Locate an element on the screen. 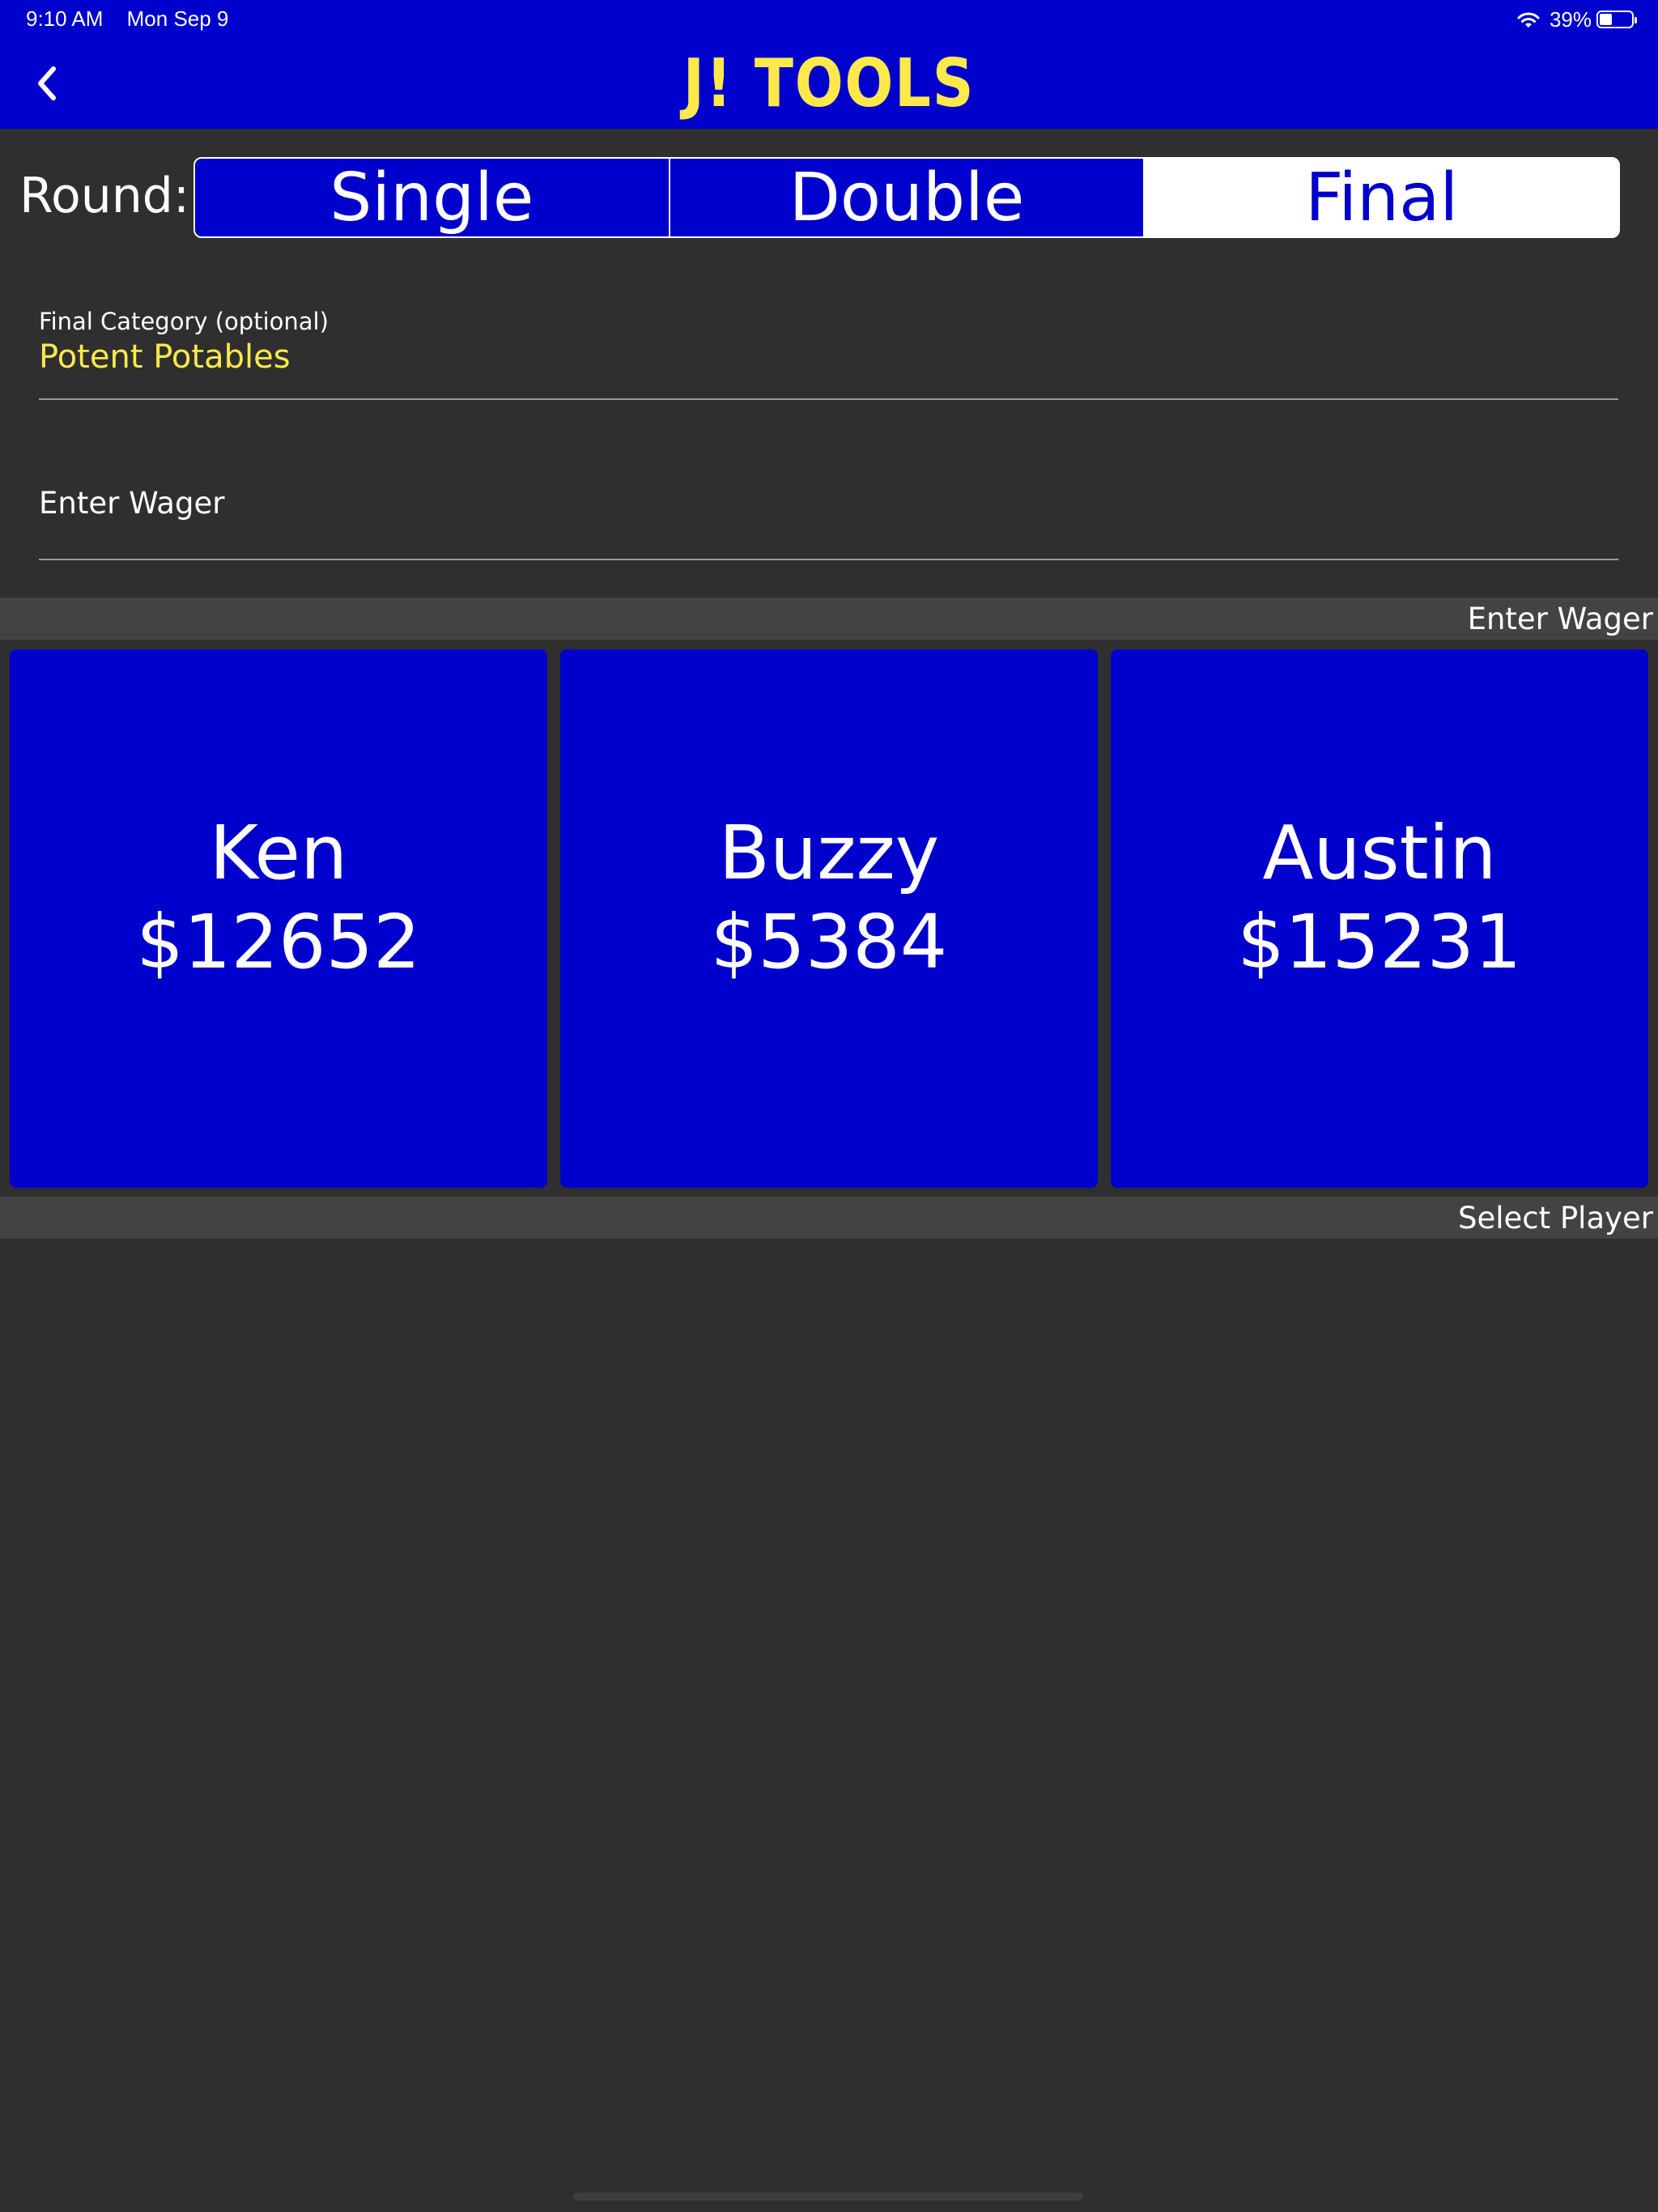  player-score: $5384 is located at coordinates (829, 942).